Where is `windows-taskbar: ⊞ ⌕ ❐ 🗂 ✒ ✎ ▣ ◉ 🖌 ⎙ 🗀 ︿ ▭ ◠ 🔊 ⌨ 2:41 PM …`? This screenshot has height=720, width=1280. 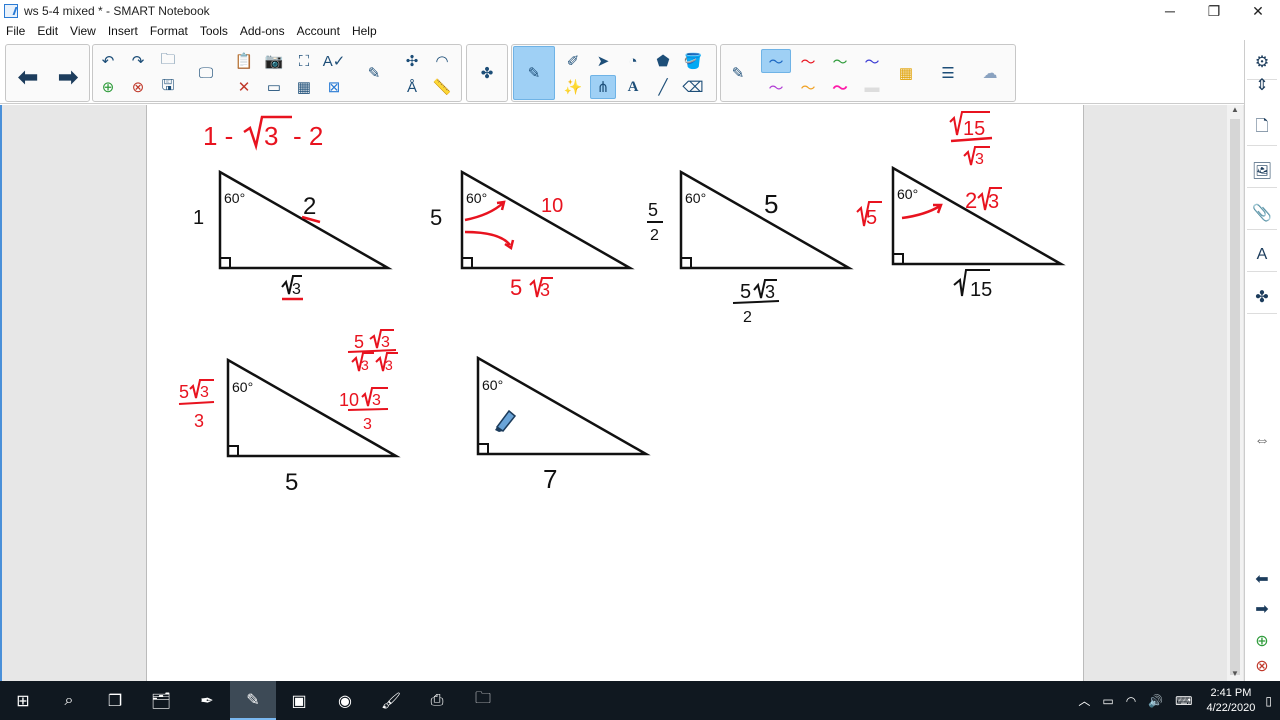
windows-taskbar: ⊞ ⌕ ❐ 🗂 ✒ ✎ ▣ ◉ 🖌 ⎙ 🗀 ︿ ▭ ◠ 🔊 ⌨ 2:41 PM … is located at coordinates (640, 700).